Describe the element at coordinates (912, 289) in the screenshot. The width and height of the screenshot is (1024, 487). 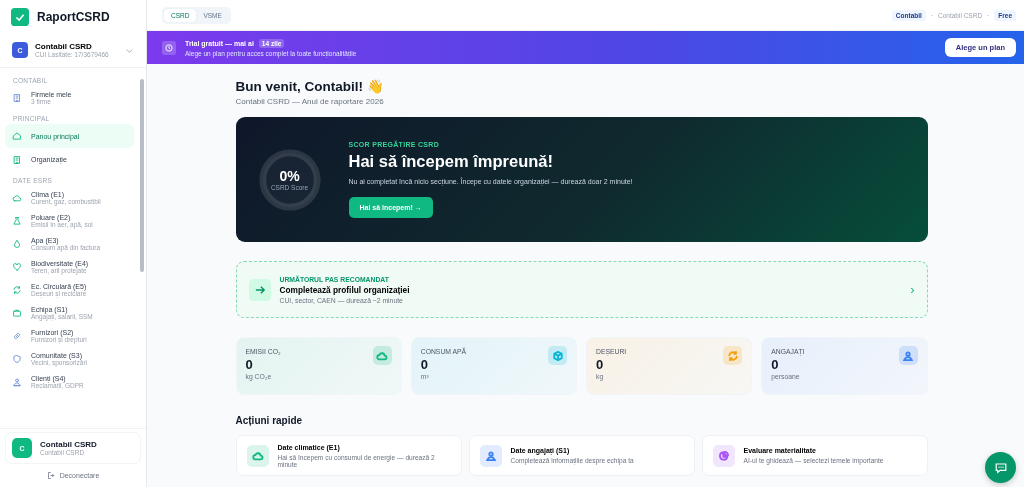
I see `chevron: ›` at that location.